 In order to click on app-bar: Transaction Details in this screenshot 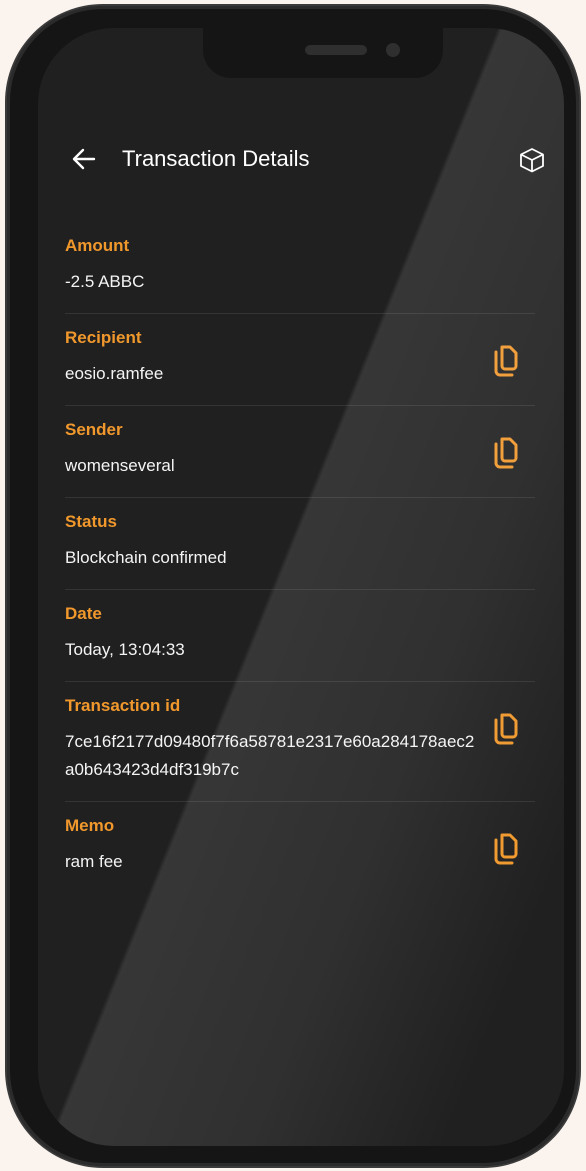, I will do `click(301, 159)`.